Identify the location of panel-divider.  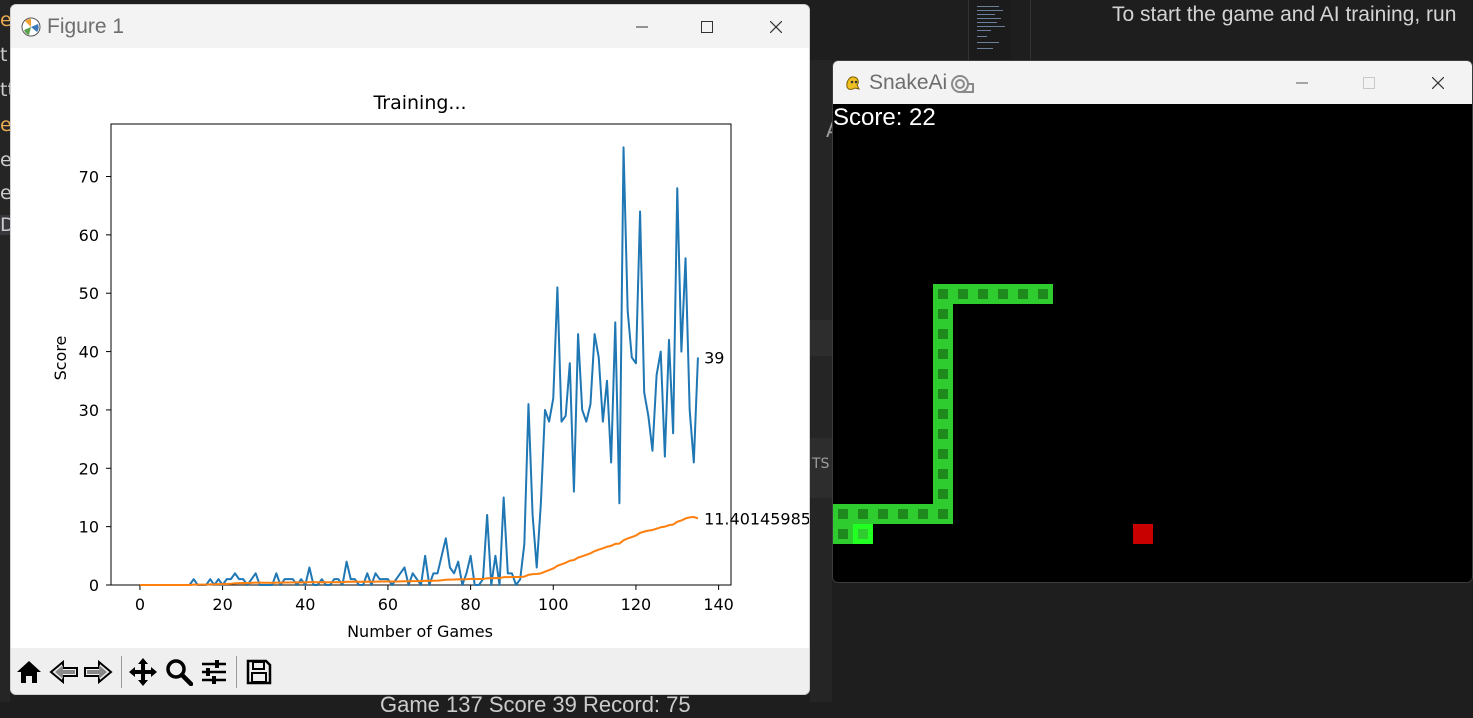
(1030, 30).